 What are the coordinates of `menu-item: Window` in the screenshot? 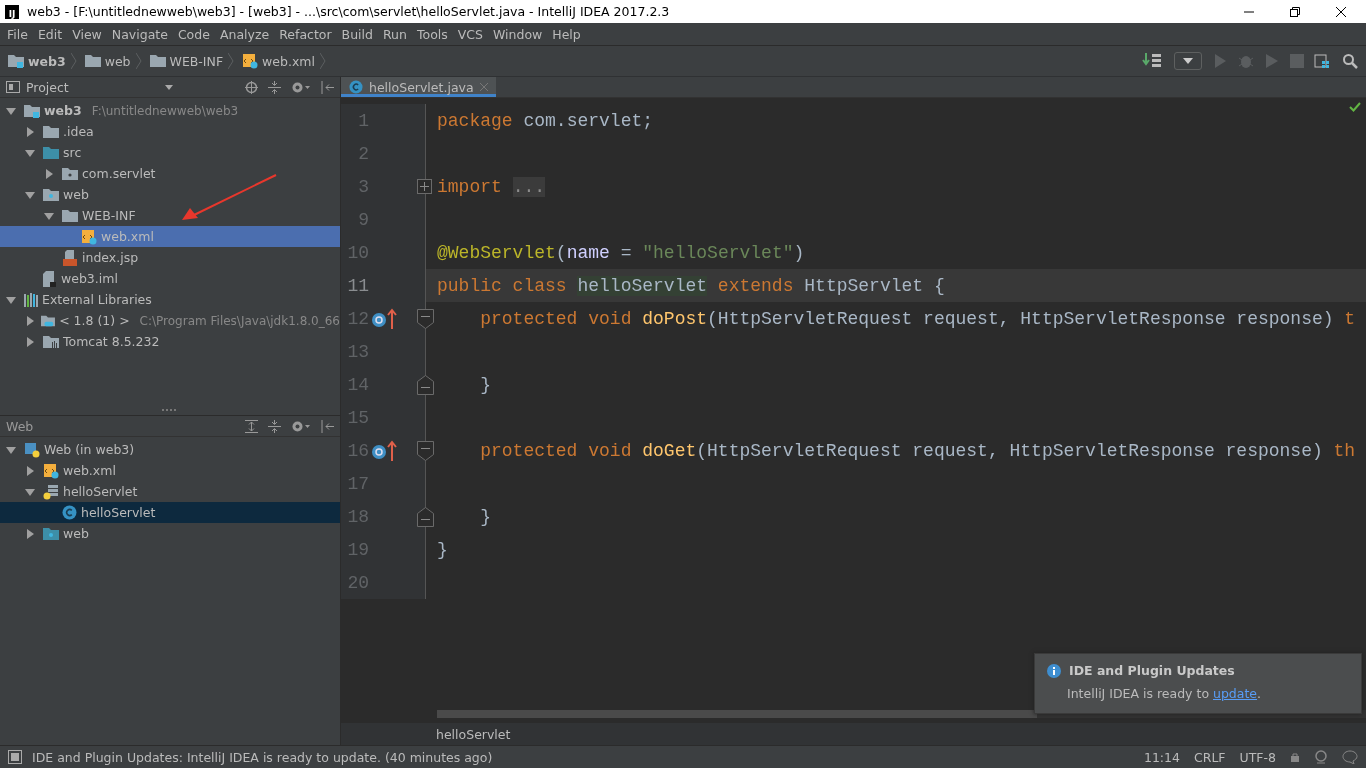 It's located at (518, 34).